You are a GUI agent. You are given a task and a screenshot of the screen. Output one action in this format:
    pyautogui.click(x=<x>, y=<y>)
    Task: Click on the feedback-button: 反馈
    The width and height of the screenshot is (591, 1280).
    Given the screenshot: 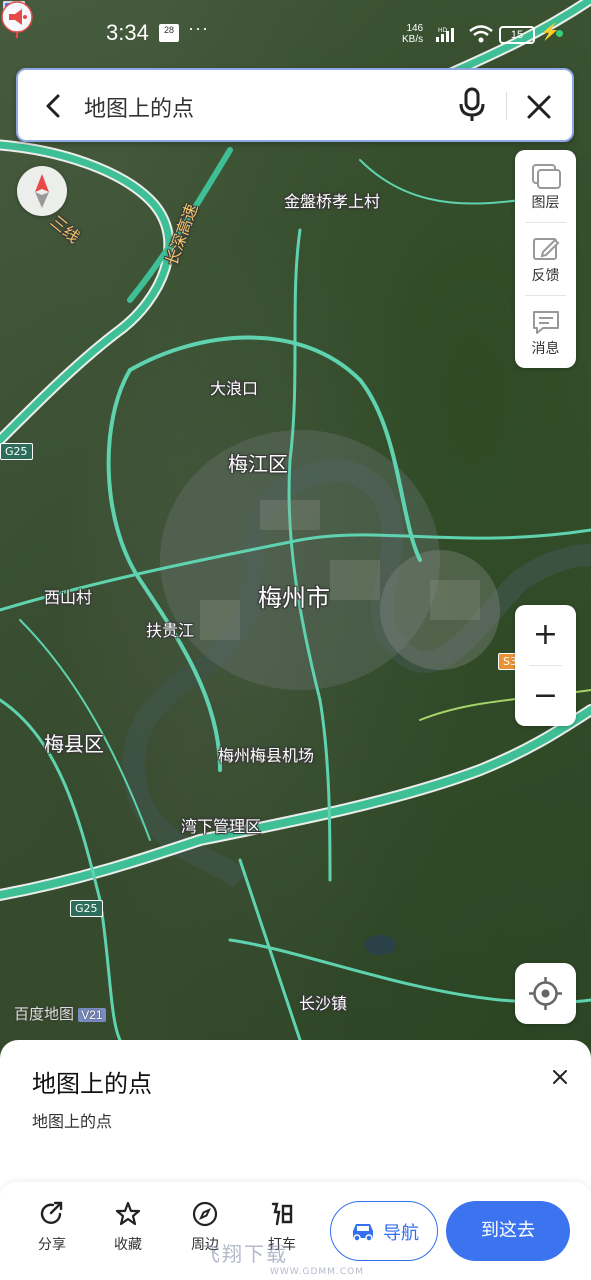 What is the action you would take?
    pyautogui.click(x=545, y=259)
    